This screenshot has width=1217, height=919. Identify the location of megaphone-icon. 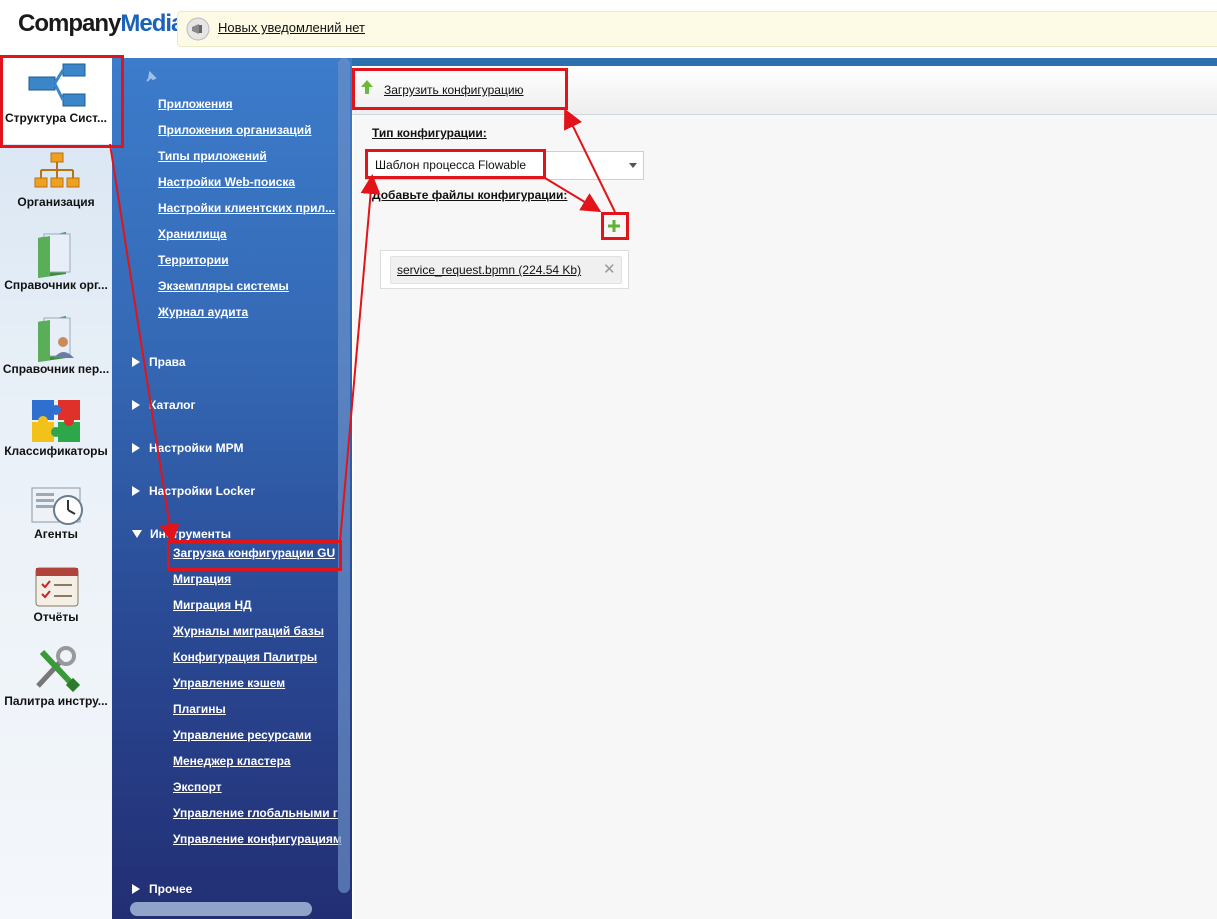
(198, 29).